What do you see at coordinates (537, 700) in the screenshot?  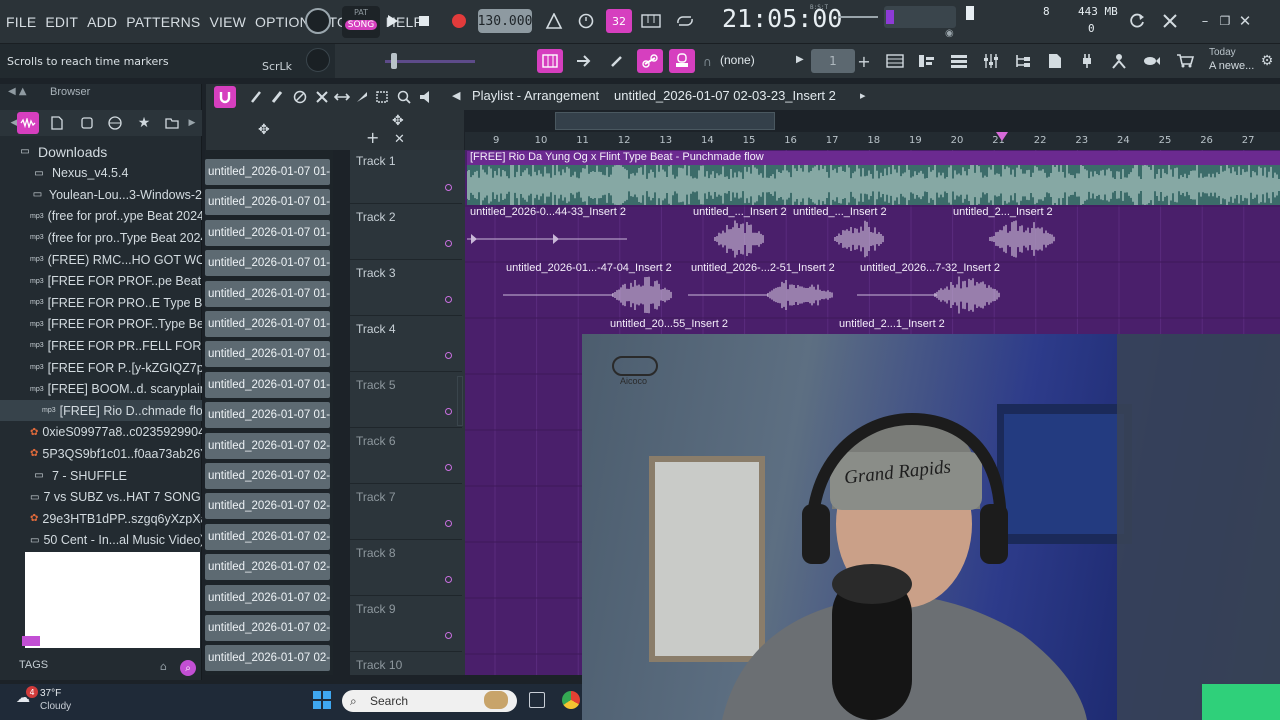 I see `task-view-icon` at bounding box center [537, 700].